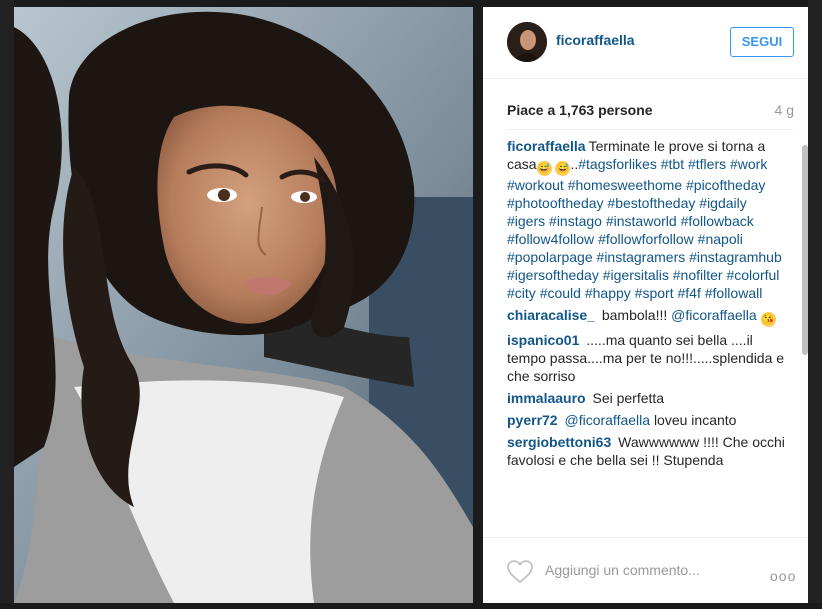  I want to click on hashtag-link: #workout, so click(535, 185).